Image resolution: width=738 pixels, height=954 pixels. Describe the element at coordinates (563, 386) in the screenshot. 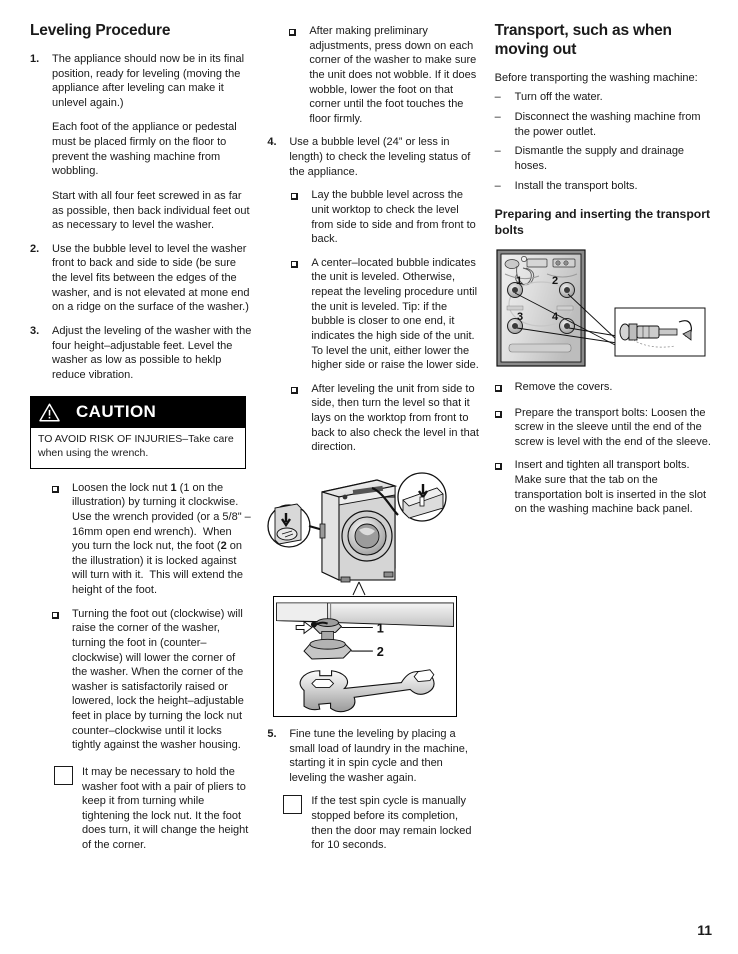

I see `list-item-text: Remove the covers.` at that location.